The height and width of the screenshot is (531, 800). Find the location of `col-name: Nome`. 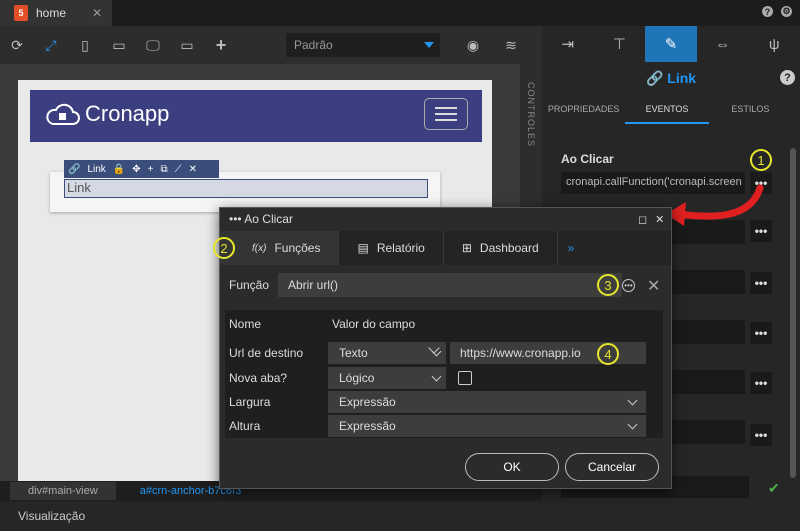

col-name: Nome is located at coordinates (245, 324).